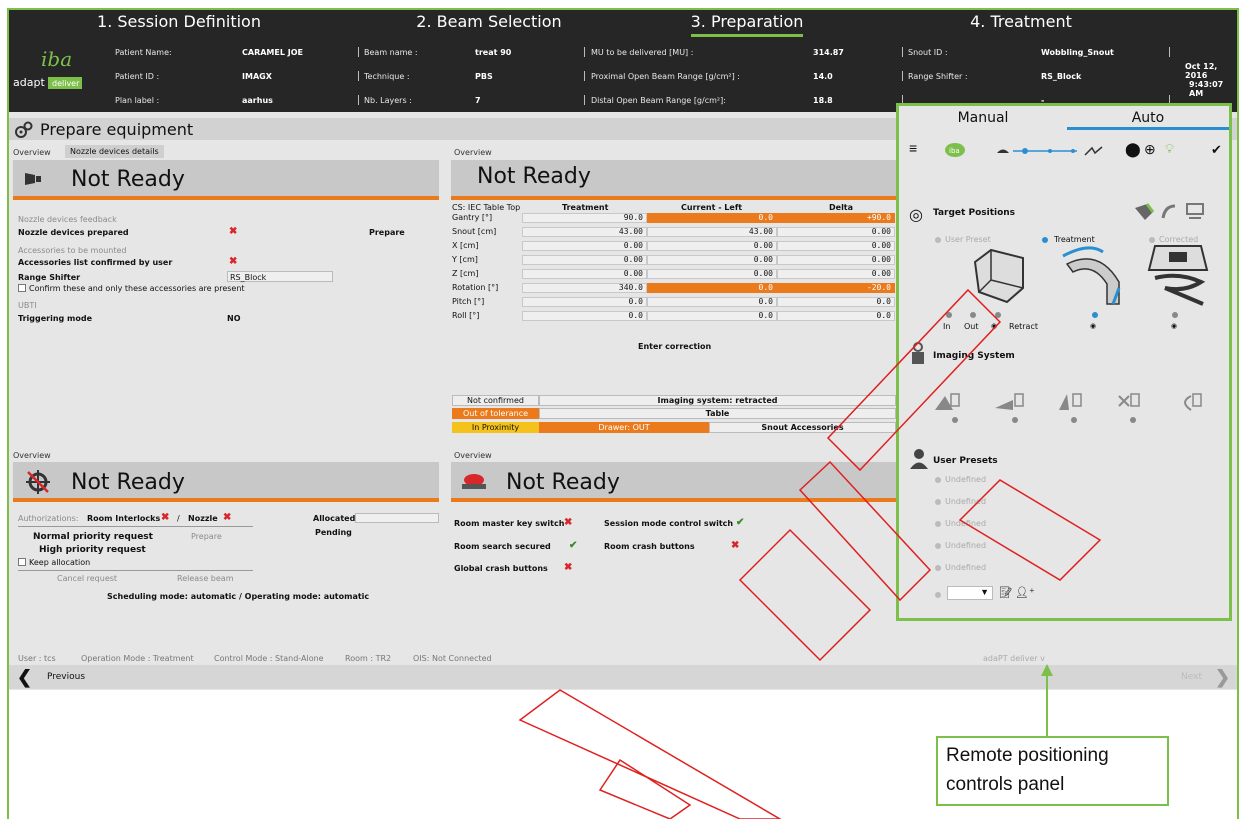 This screenshot has width=1244, height=819. Describe the element at coordinates (1027, 755) in the screenshot. I see `callout-line-1: Remote positioning` at that location.